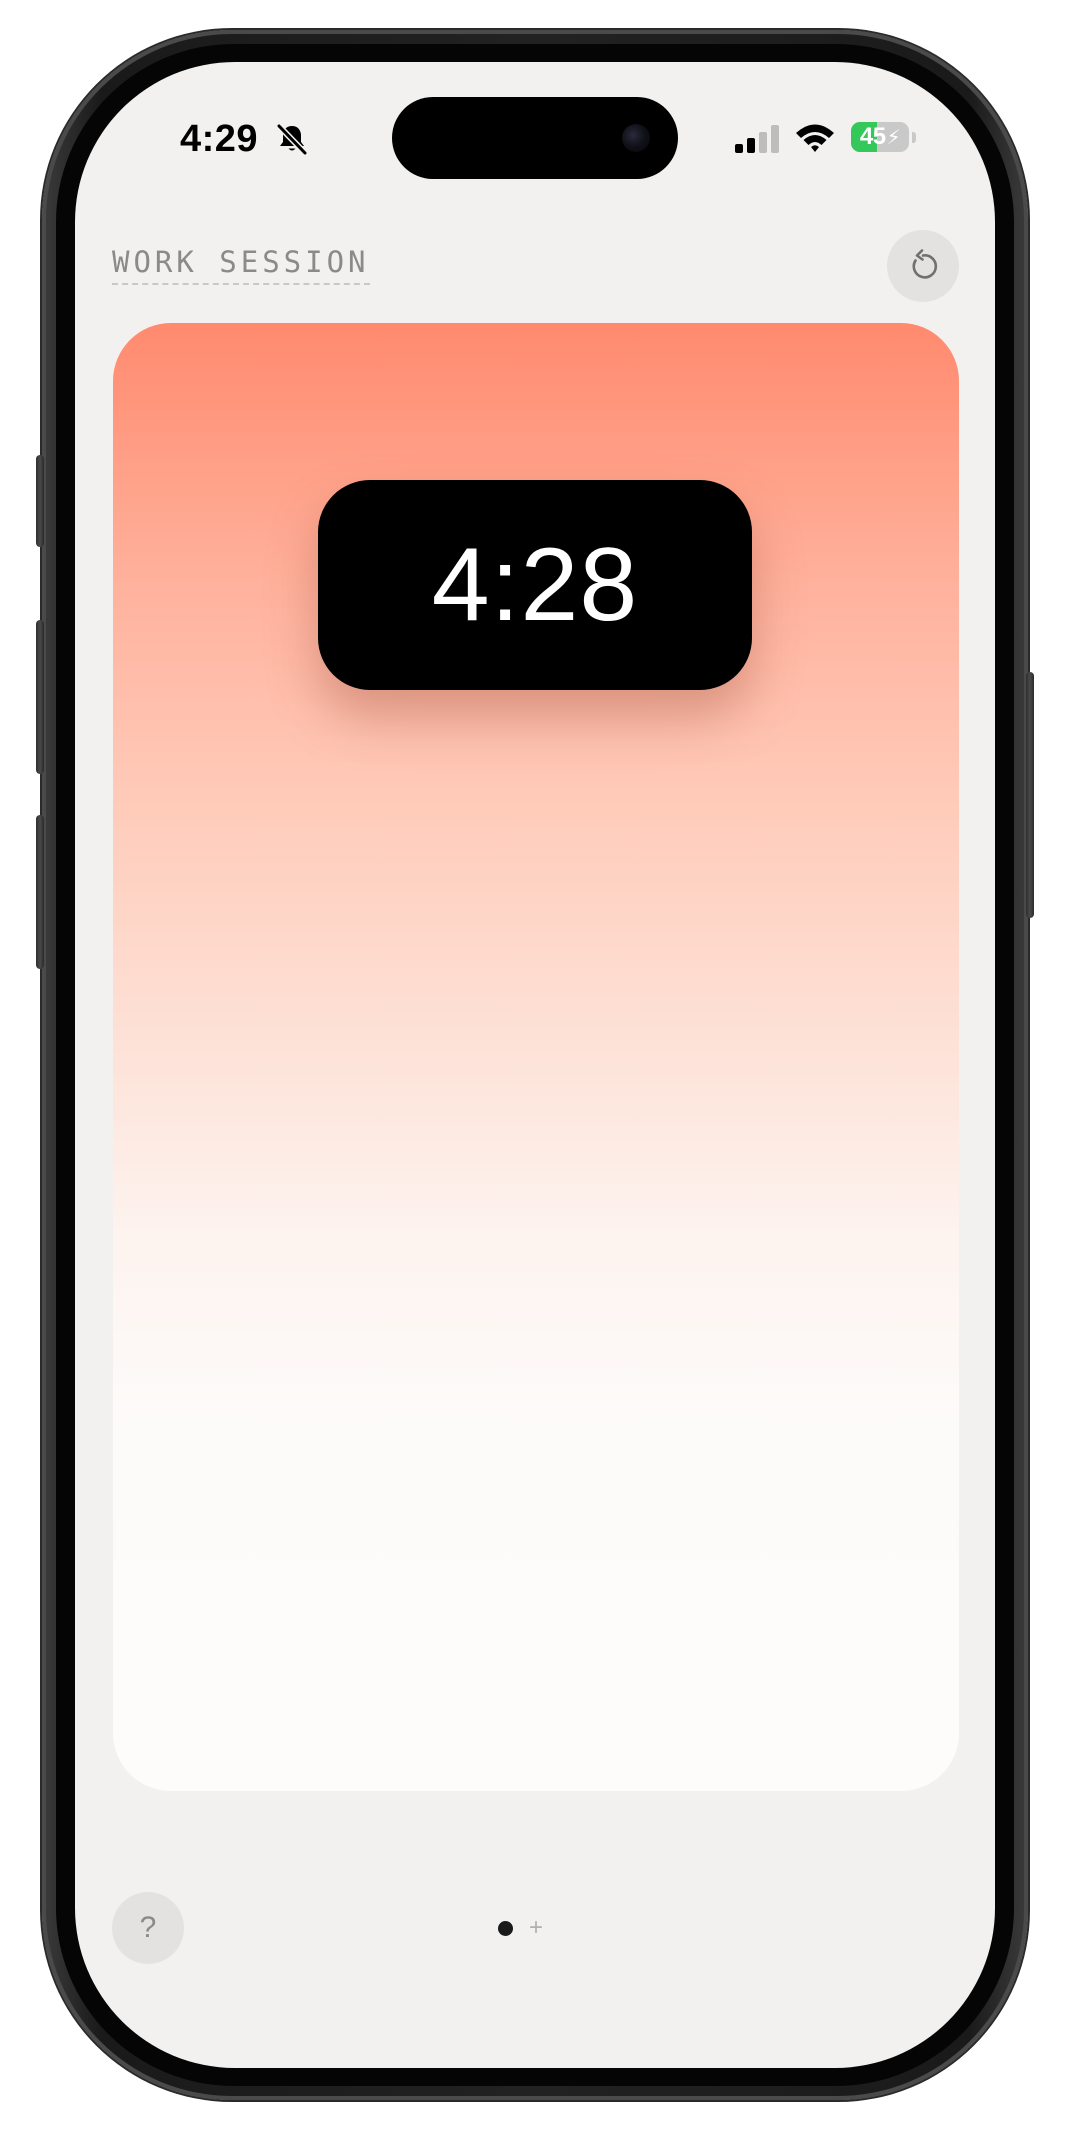  Describe the element at coordinates (757, 139) in the screenshot. I see `cellular-signal-icon` at that location.